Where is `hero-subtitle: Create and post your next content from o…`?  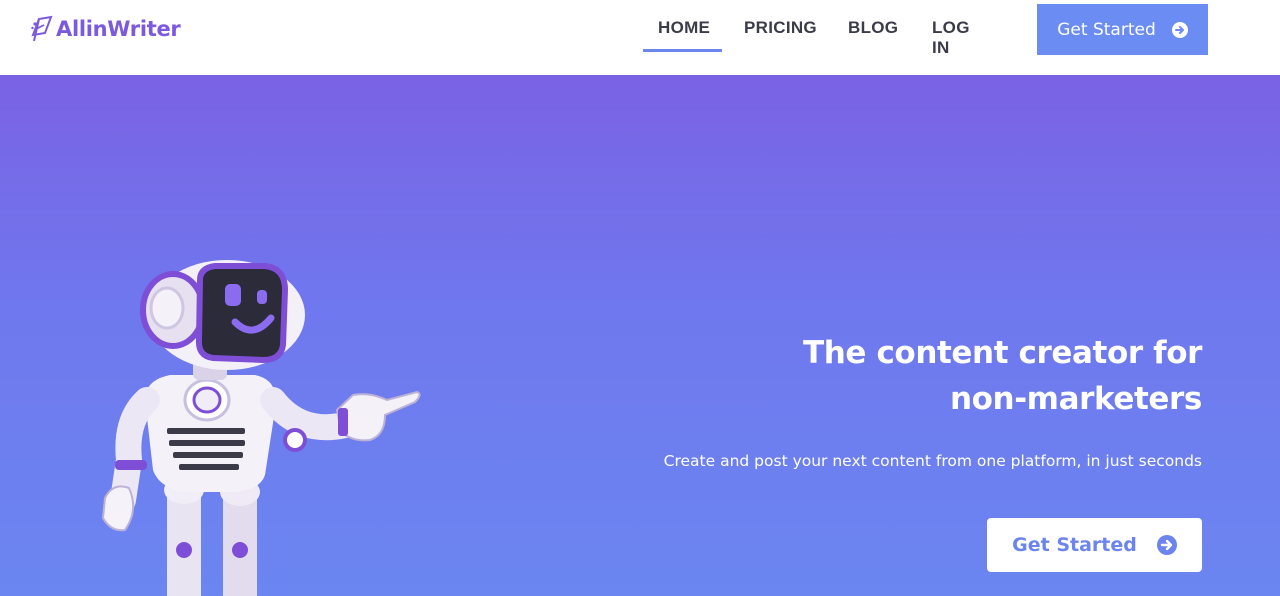 hero-subtitle: Create and post your next content from o… is located at coordinates (932, 461).